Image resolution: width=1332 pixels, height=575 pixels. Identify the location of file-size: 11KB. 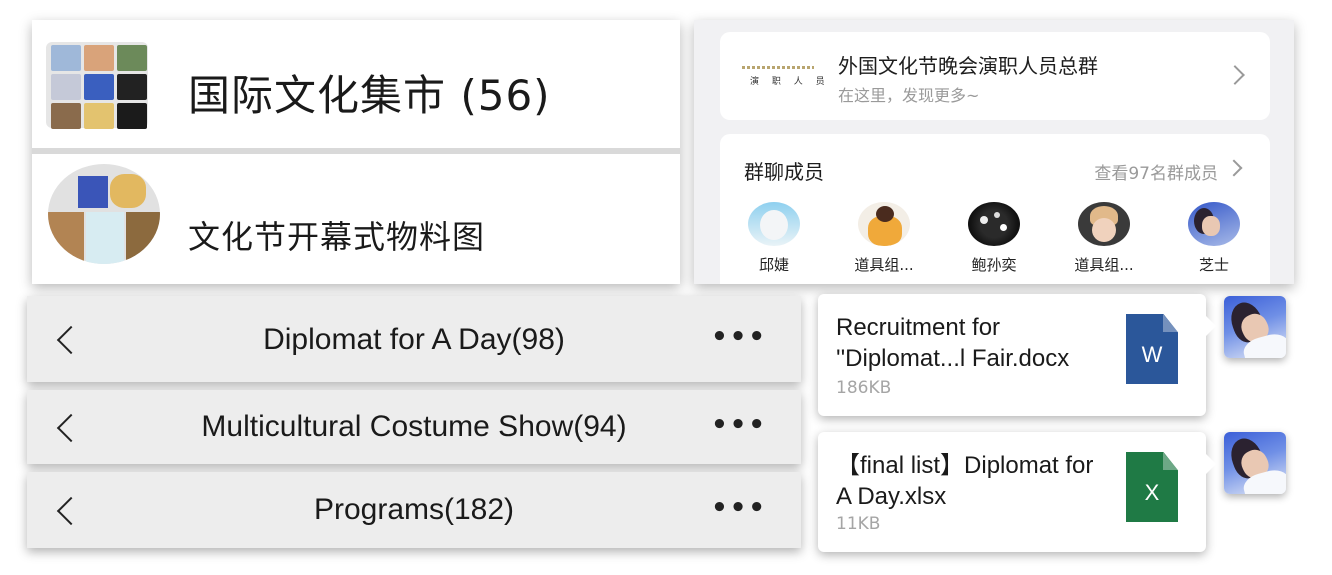
(858, 524).